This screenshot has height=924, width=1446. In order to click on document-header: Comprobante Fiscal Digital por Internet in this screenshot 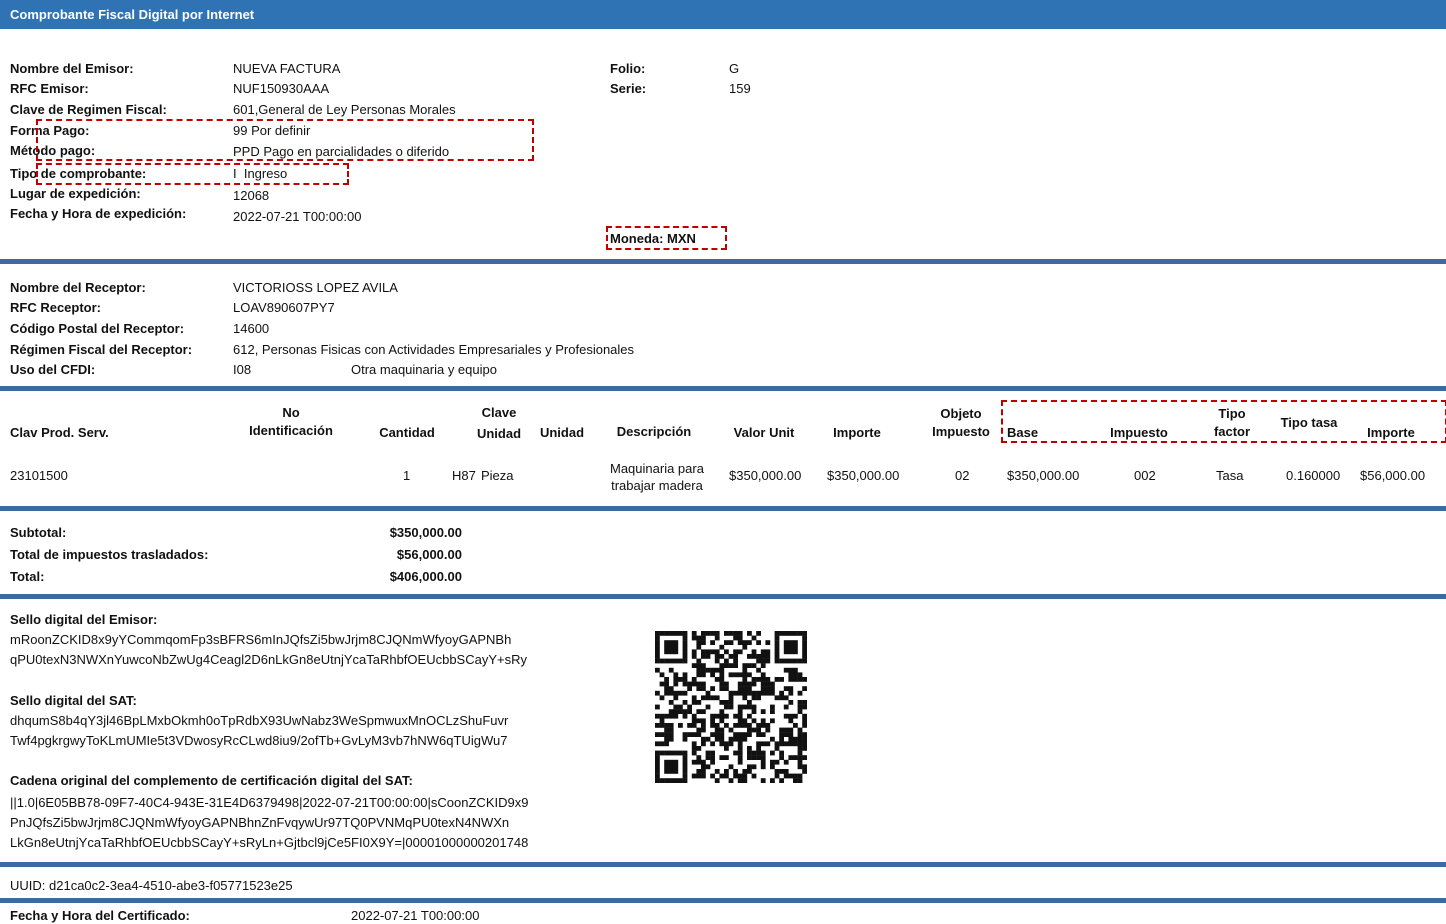, I will do `click(723, 14)`.